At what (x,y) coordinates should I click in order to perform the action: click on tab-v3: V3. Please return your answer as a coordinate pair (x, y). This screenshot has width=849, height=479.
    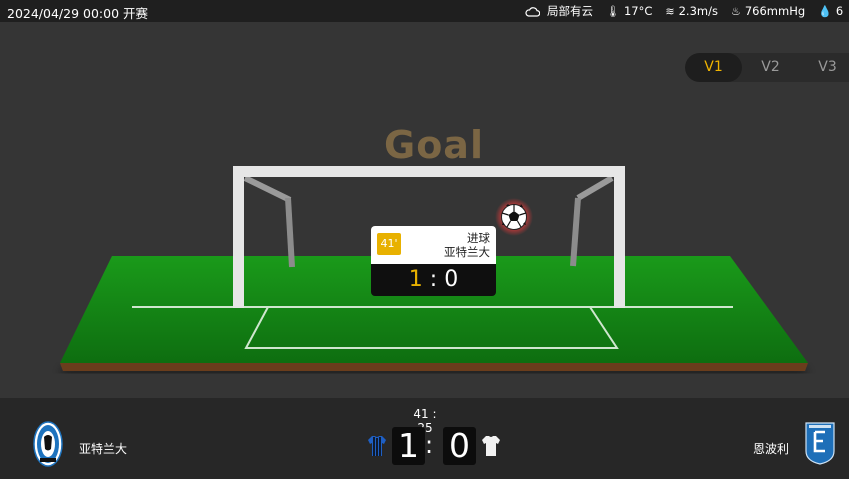
    Looking at the image, I should click on (824, 67).